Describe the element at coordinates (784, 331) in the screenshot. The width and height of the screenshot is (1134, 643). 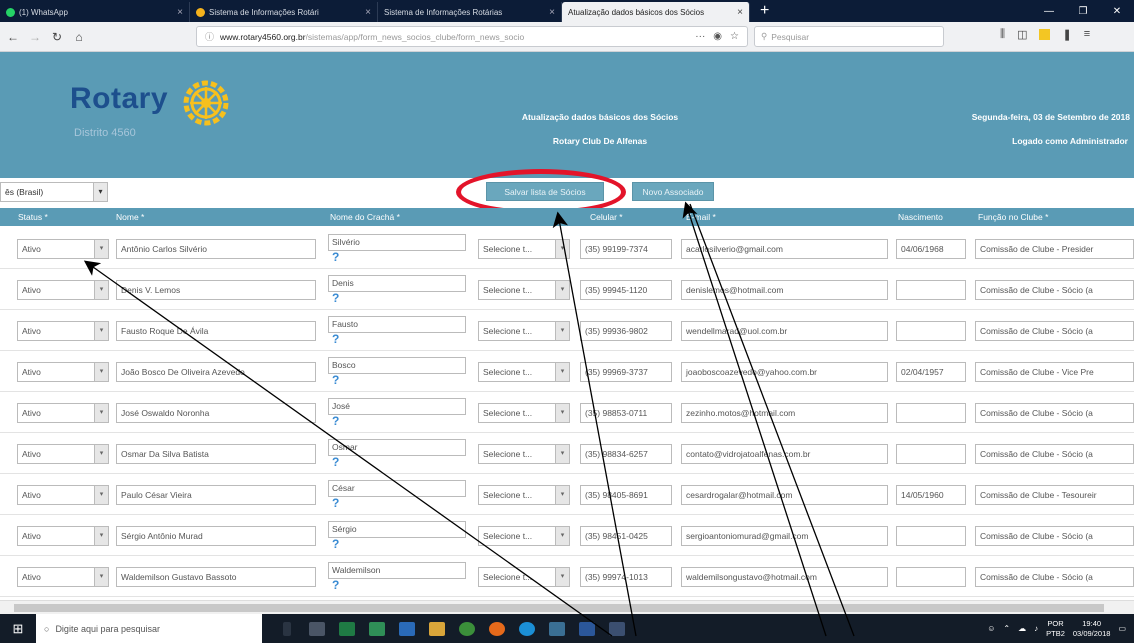
I see `email-input: wendellmarad@uol.com.br` at that location.